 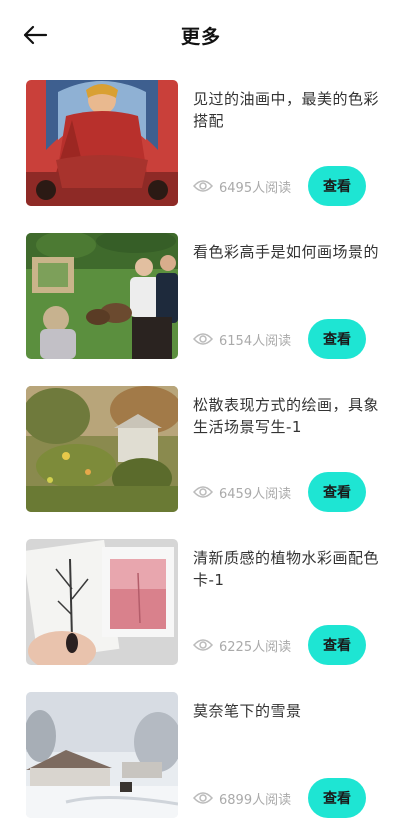 I want to click on read-count-text: 6899人阅读, so click(x=255, y=800).